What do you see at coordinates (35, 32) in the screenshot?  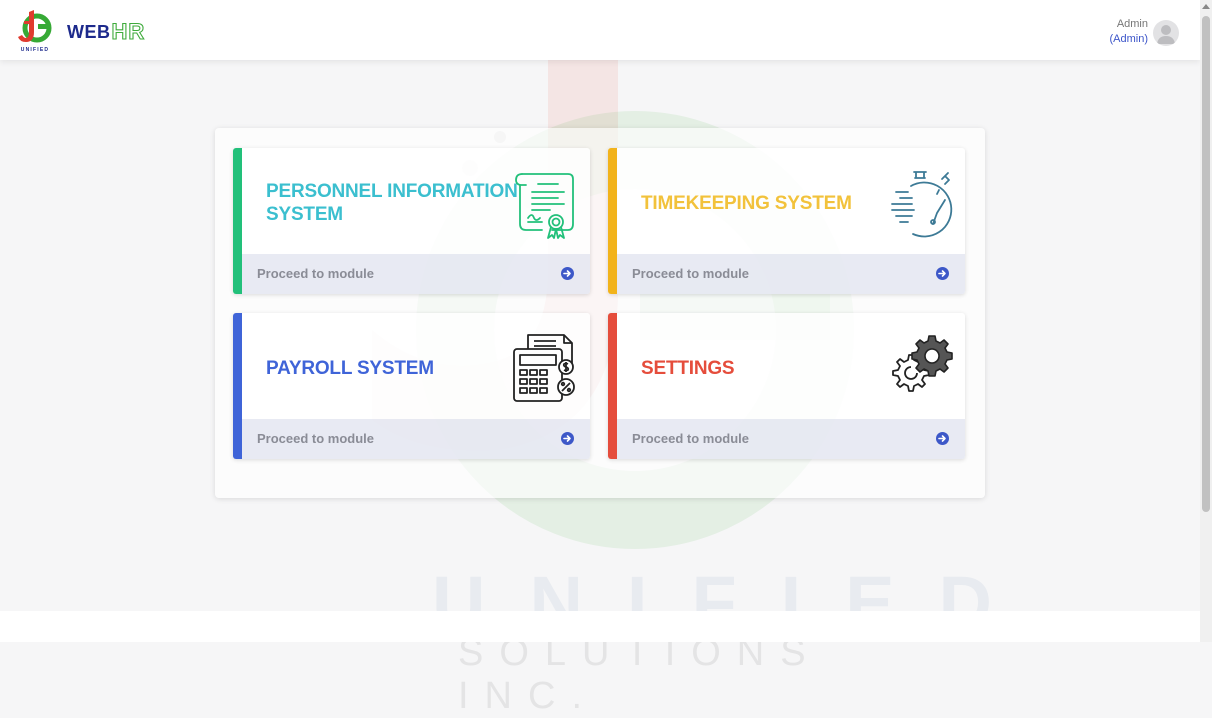 I see `unified-logo-icon: UNIFIED` at bounding box center [35, 32].